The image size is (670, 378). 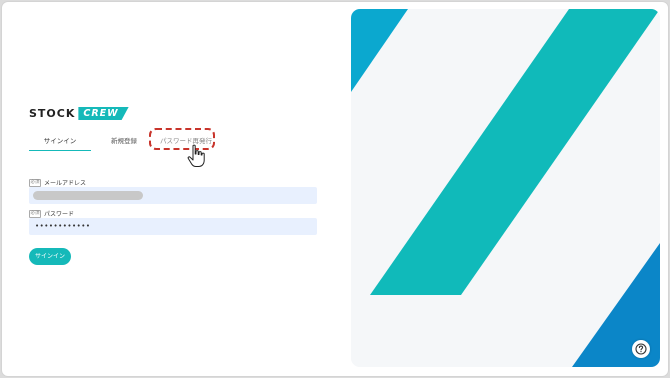 I want to click on tab-register: 新規登録, so click(x=124, y=142).